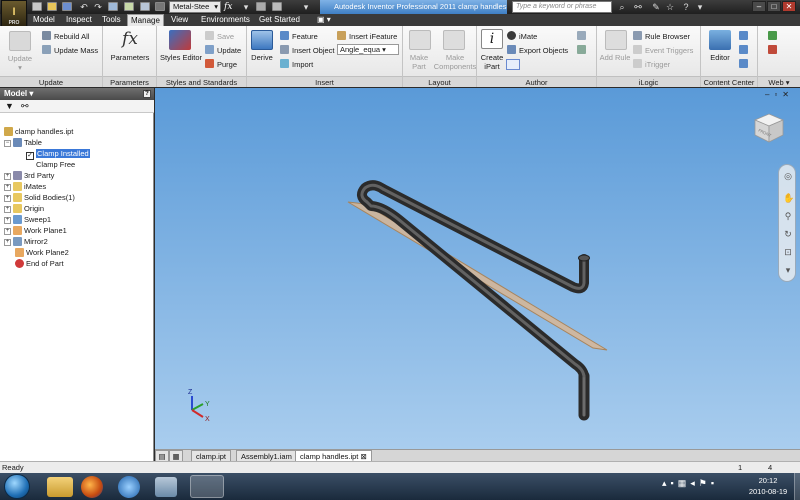  Describe the element at coordinates (686, 7) in the screenshot. I see `help-icon: ?` at that location.